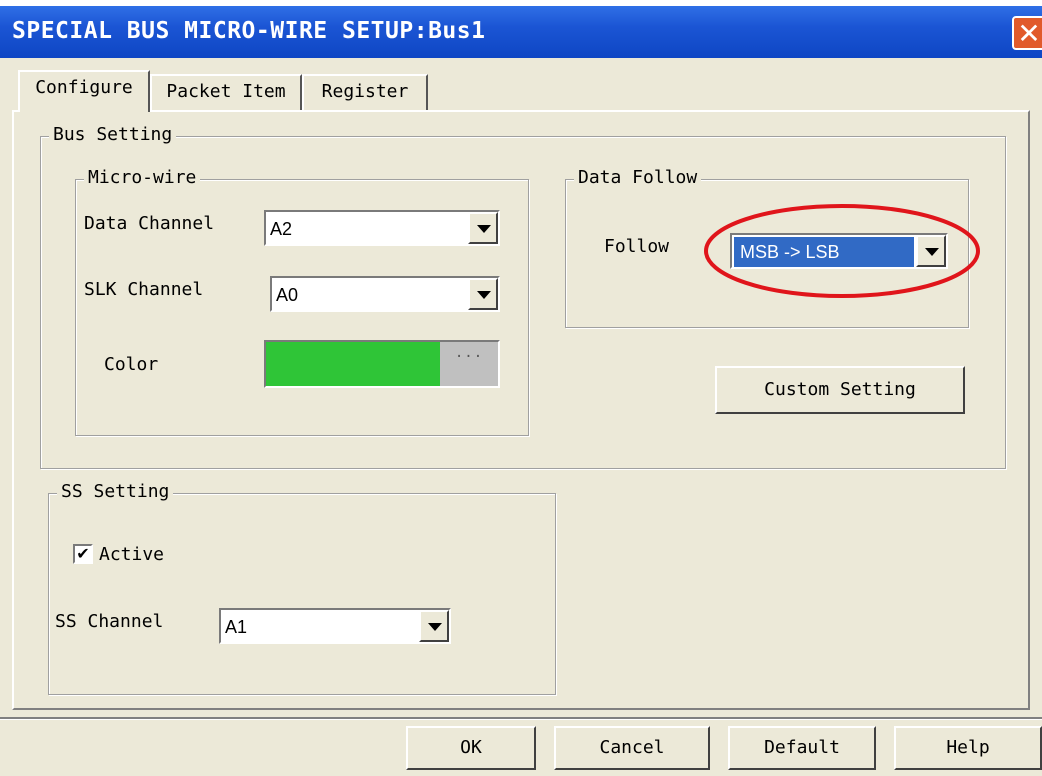 This screenshot has width=1042, height=776. I want to click on data-channel-value: A2, so click(281, 229).